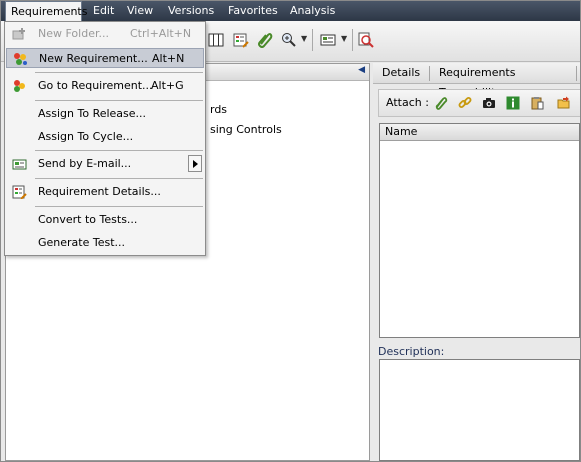 The image size is (581, 462). I want to click on tree-item: sing Controls, so click(246, 129).